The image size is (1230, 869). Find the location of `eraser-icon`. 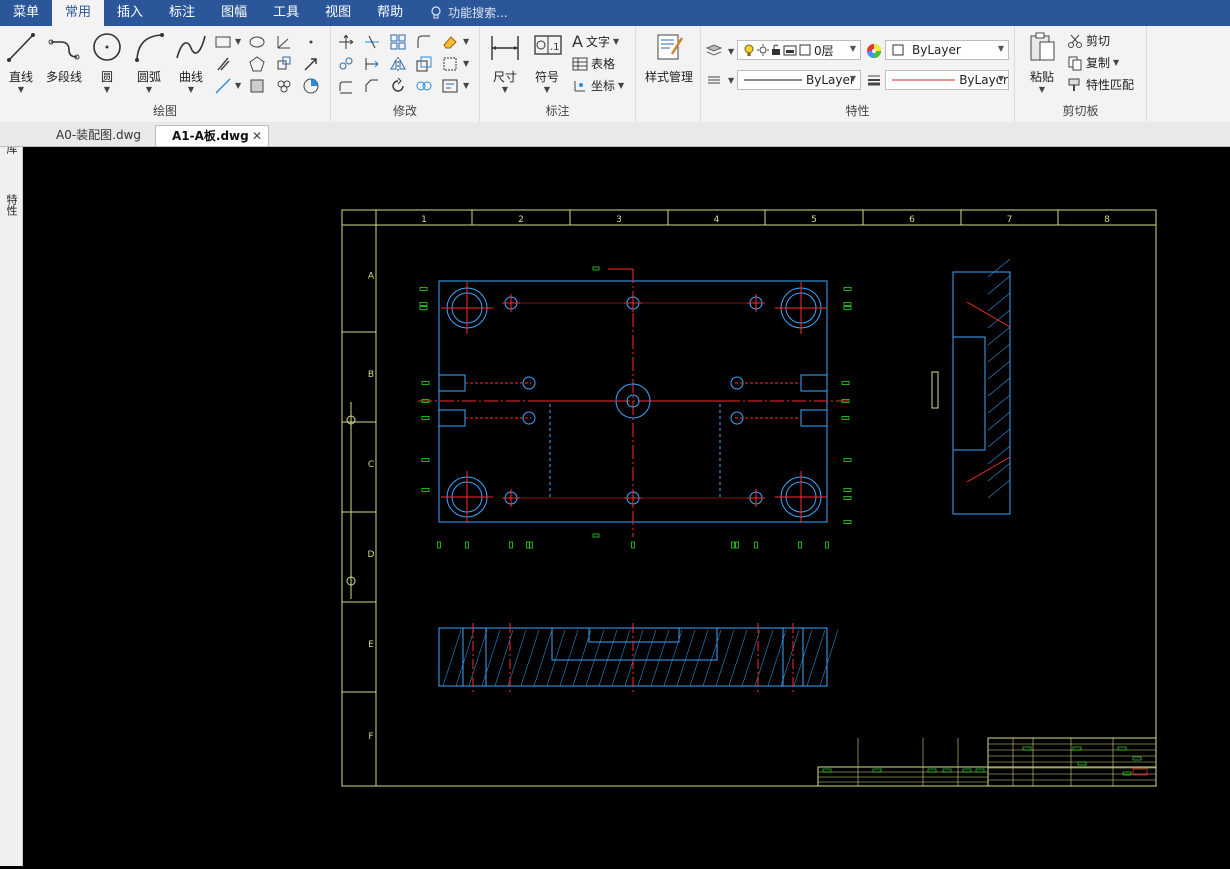

eraser-icon is located at coordinates (450, 42).